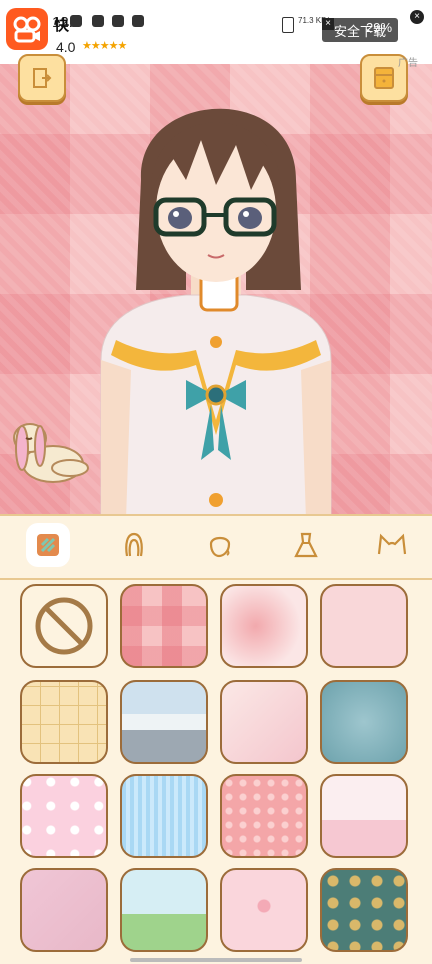 Image resolution: width=432 pixels, height=964 pixels. Describe the element at coordinates (62, 25) in the screenshot. I see `ad-app-name: 快` at that location.